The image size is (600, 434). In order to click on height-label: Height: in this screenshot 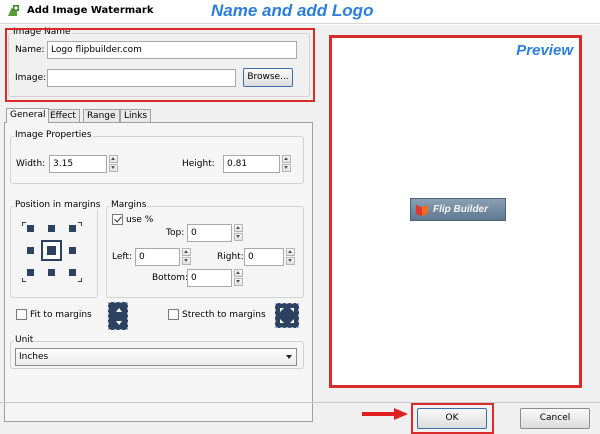, I will do `click(198, 164)`.